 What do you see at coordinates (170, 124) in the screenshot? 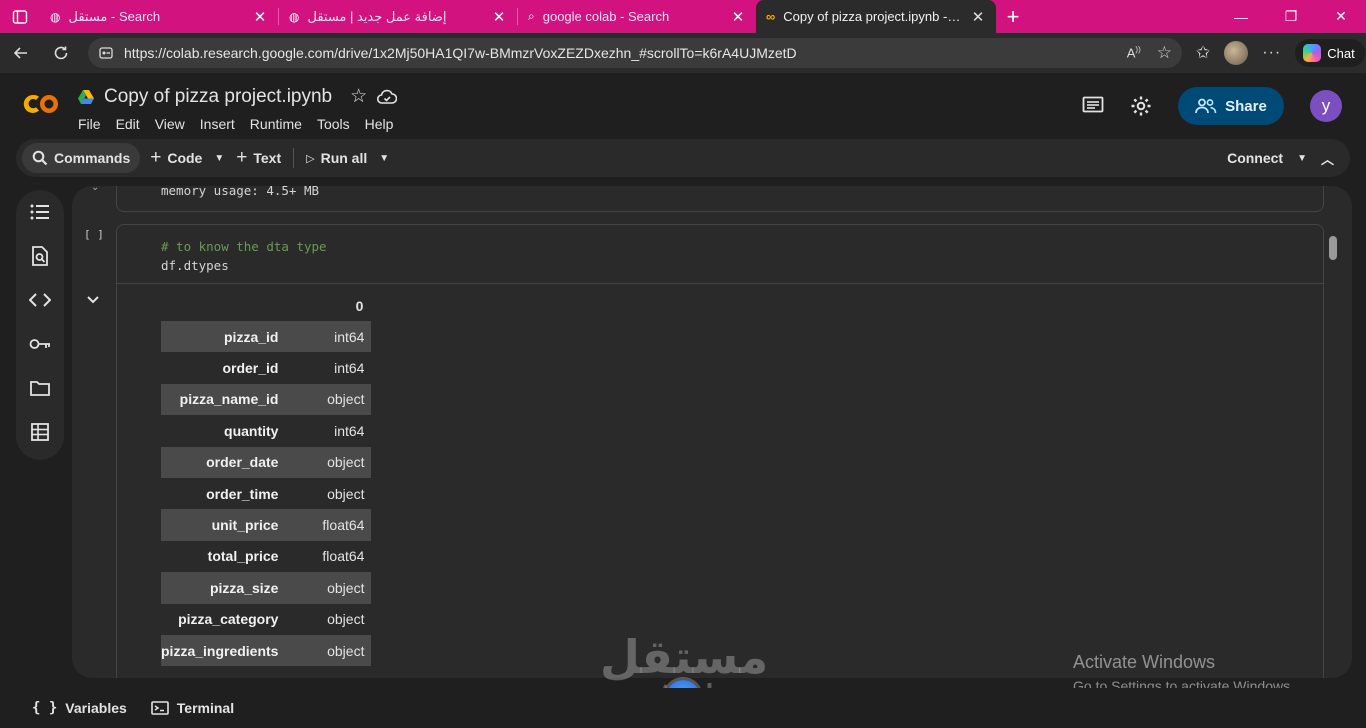
I see `menu-view: View` at bounding box center [170, 124].